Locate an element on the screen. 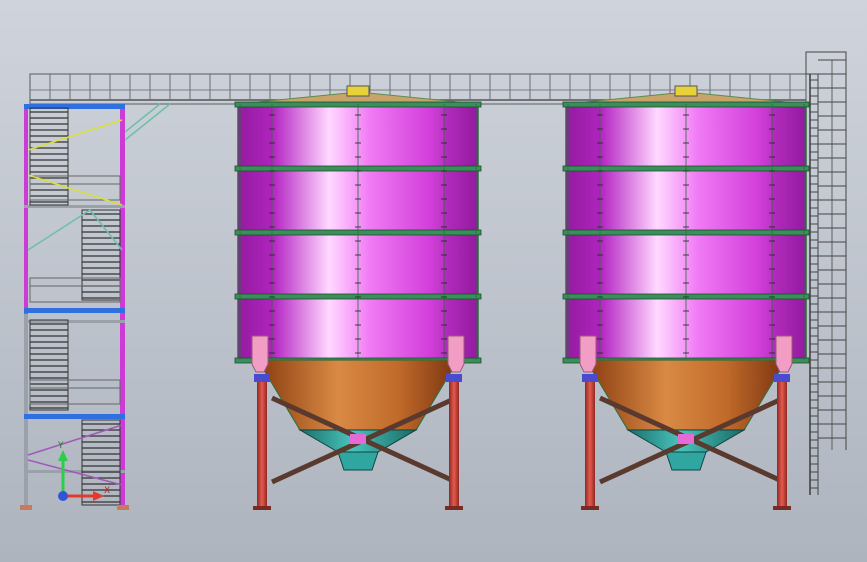 The width and height of the screenshot is (867, 562). y-axis-label: Y is located at coordinates (60, 446).